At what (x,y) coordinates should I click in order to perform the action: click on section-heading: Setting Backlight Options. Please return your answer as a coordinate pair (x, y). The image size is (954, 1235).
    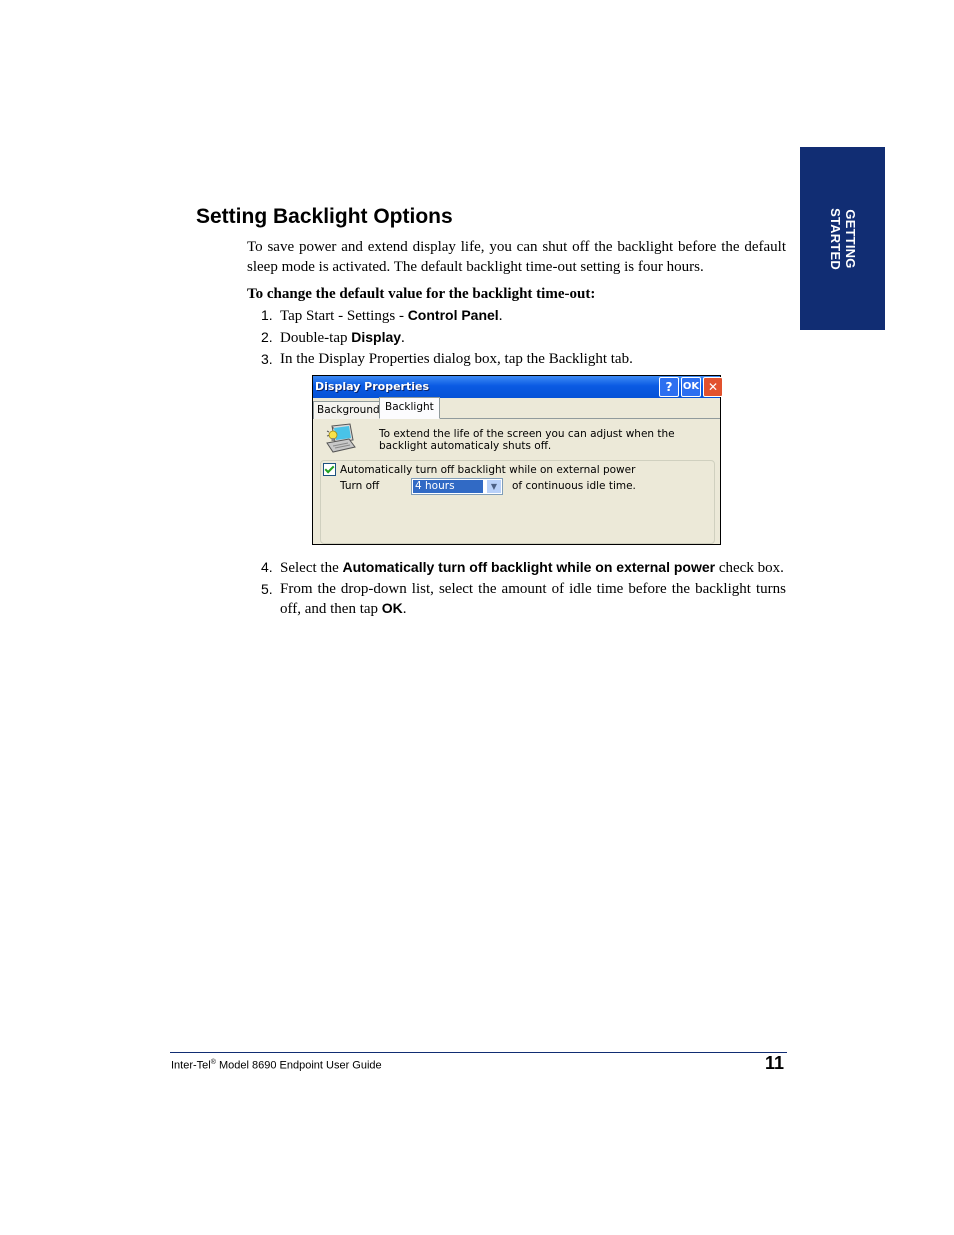
    Looking at the image, I should click on (324, 216).